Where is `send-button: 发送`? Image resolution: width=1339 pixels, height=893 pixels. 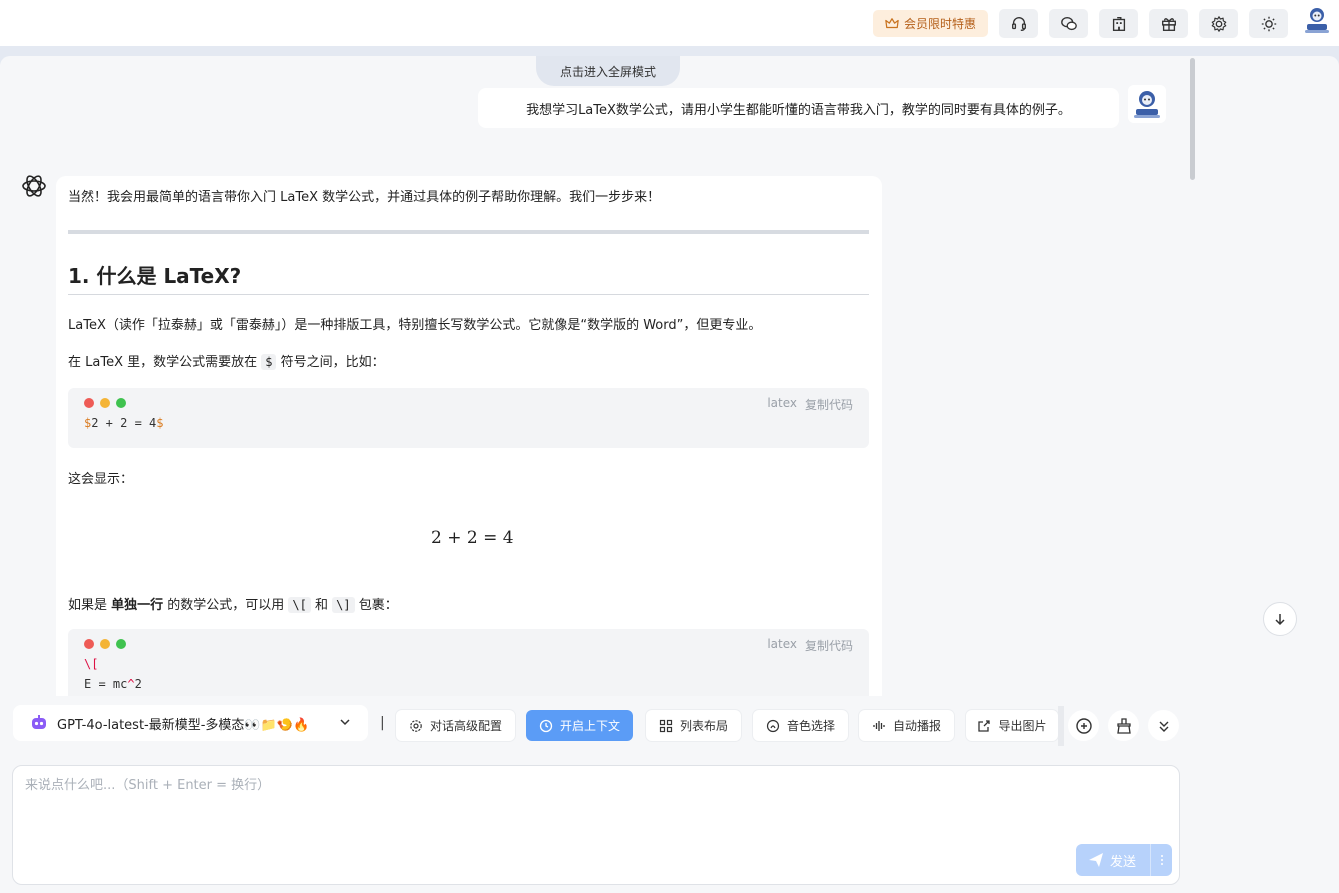
send-button: 发送 is located at coordinates (1124, 860).